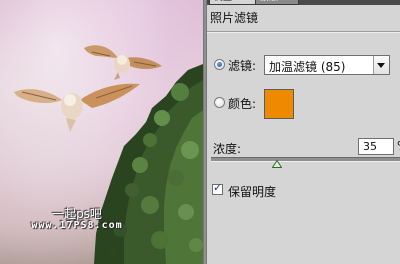 This screenshot has width=400, height=264. I want to click on tab-strip: 调整 蒙版, so click(303, 2).